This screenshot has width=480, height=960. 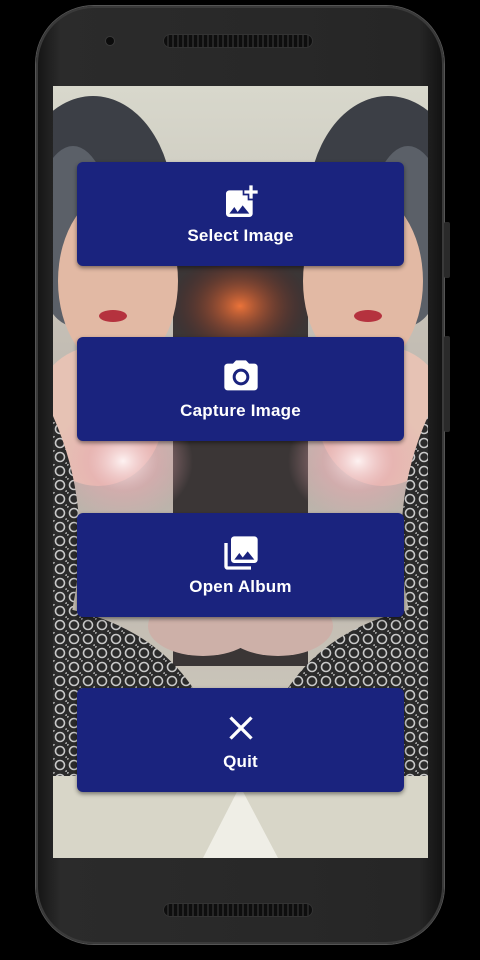 I want to click on capture-image-button: Capture Image, so click(x=240, y=389).